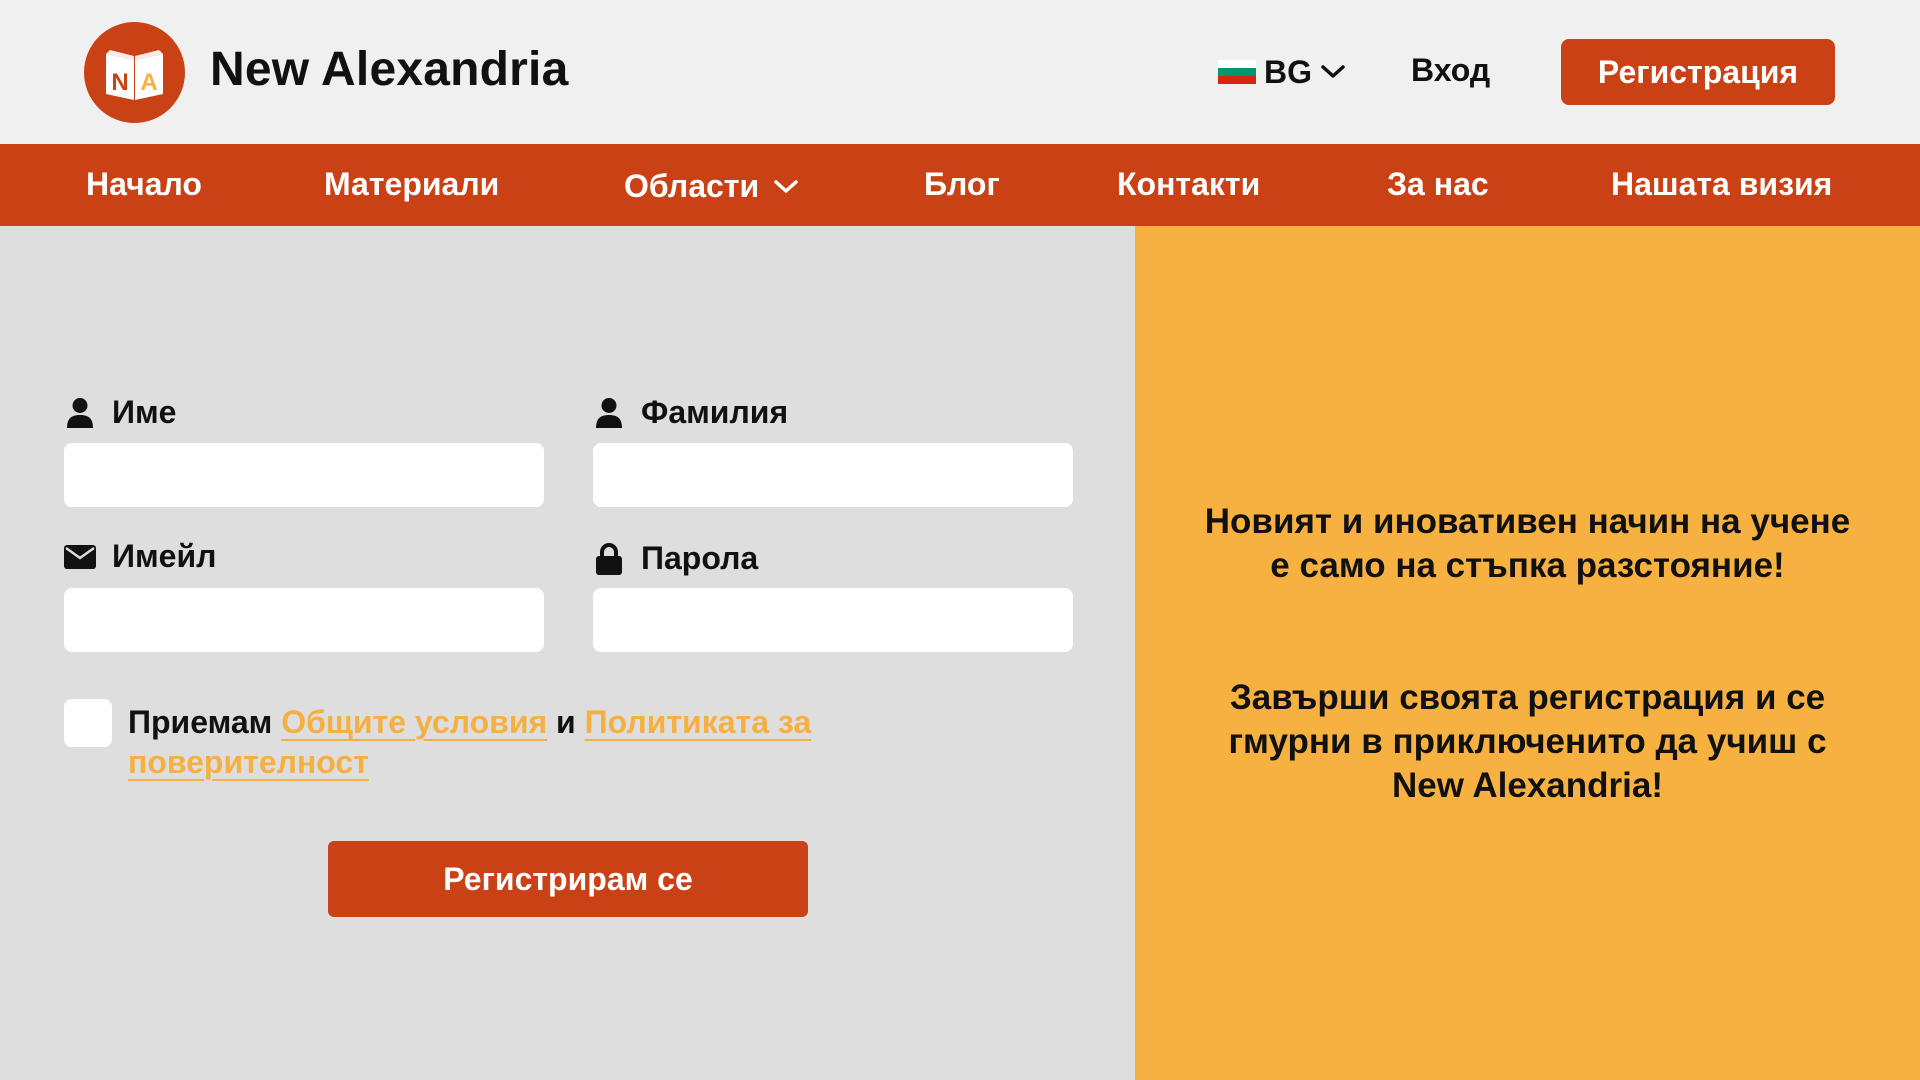 This screenshot has width=1920, height=1080. Describe the element at coordinates (134, 75) in the screenshot. I see `book-logo-icon: N A` at that location.